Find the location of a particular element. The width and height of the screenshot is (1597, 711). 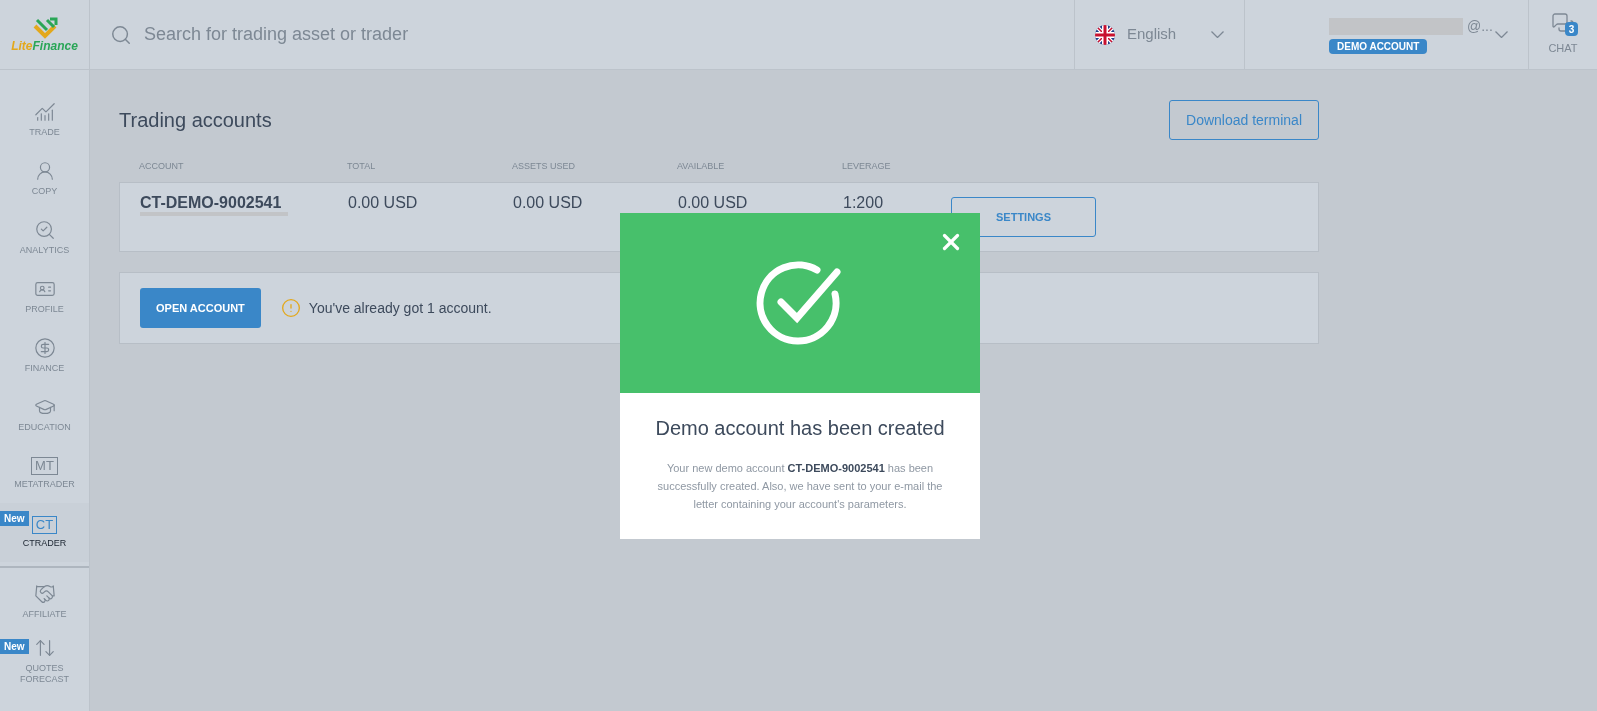

column-header: TOTAL is located at coordinates (361, 166).